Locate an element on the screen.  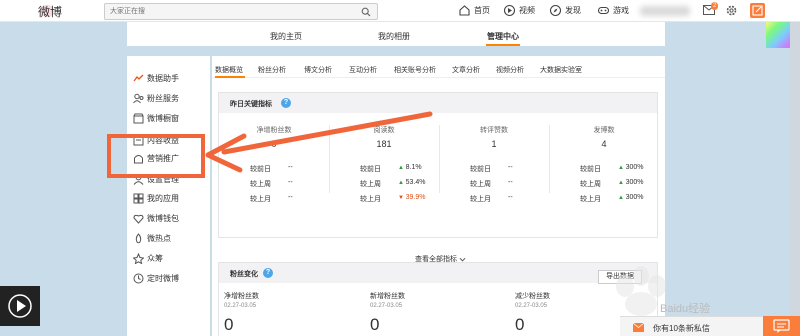
sidebar-item-fans-service: 粉丝服务 is located at coordinates (156, 98).